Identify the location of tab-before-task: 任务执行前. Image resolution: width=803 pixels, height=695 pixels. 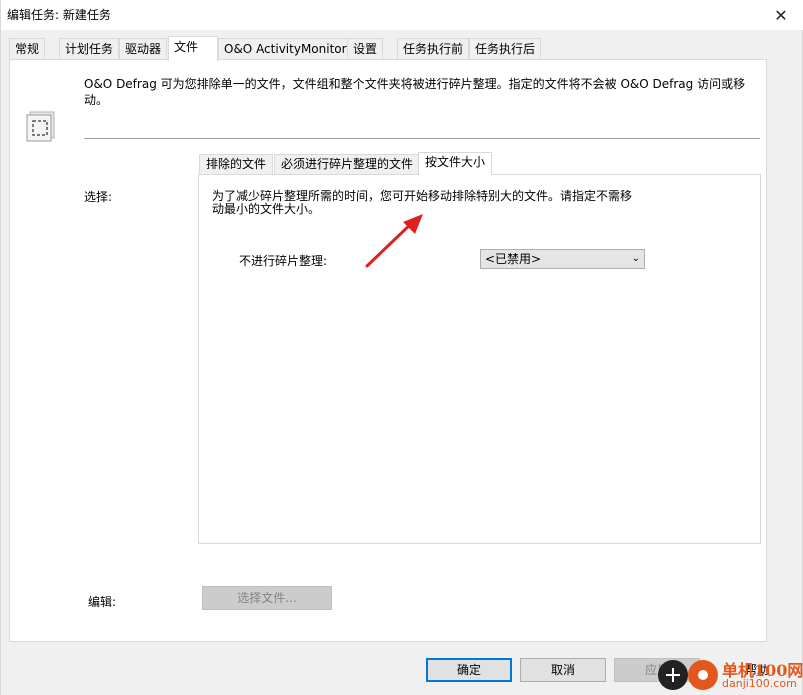
(433, 49).